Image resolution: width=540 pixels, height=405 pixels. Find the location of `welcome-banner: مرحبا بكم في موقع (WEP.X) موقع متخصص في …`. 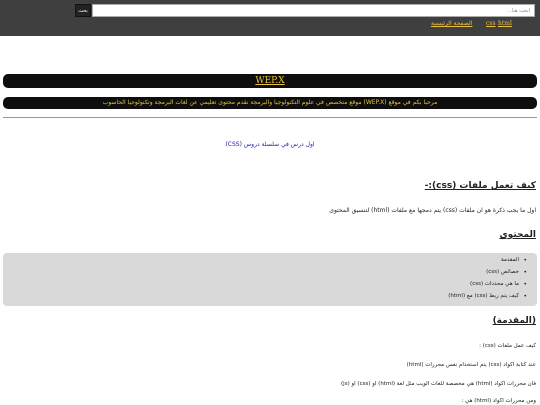

welcome-banner: مرحبا بكم في موقع (WEP.X) موقع متخصص في … is located at coordinates (270, 103).